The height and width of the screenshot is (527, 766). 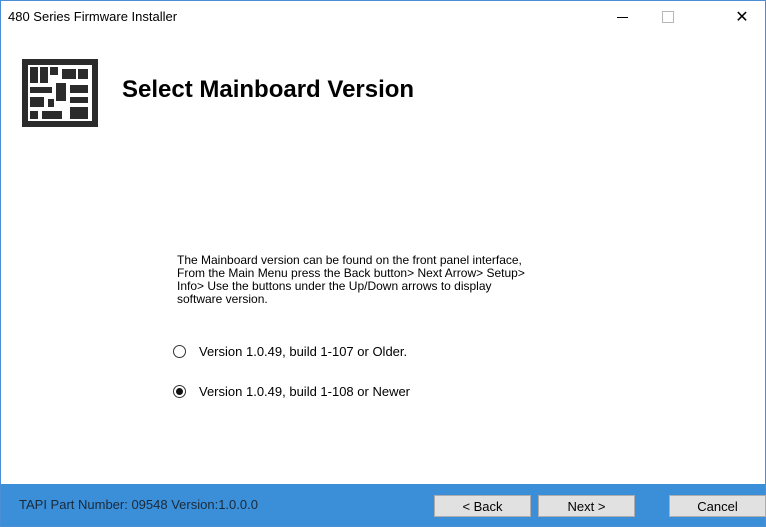 What do you see at coordinates (268, 89) in the screenshot?
I see `page-title: Select Mainboard Version` at bounding box center [268, 89].